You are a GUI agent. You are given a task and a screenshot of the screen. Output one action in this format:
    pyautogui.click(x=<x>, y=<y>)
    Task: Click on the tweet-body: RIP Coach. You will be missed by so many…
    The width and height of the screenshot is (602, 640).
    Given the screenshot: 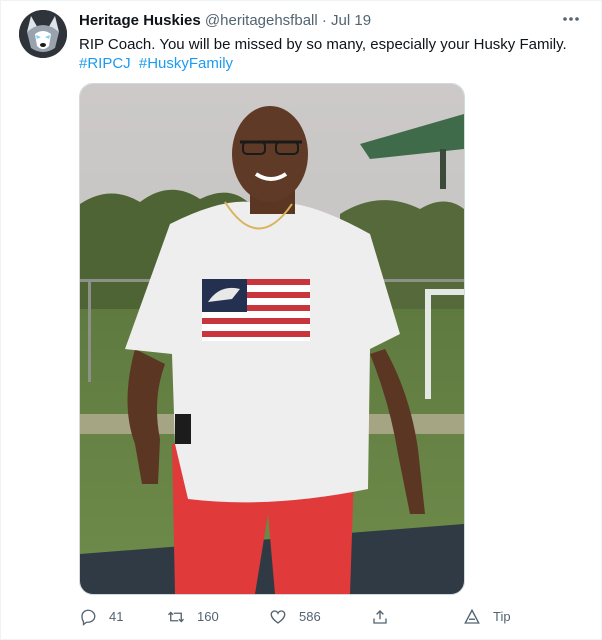 What is the action you would take?
    pyautogui.click(x=323, y=44)
    